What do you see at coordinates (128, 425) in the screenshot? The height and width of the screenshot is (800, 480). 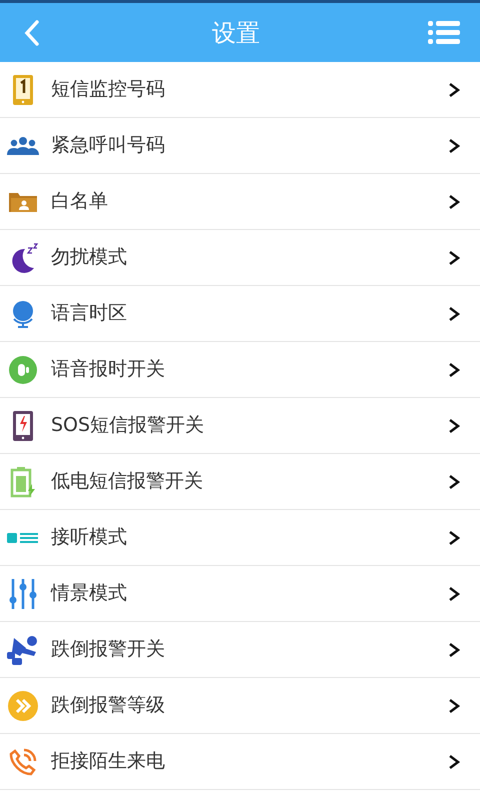 I see `item-label: SOS短信报警开关` at bounding box center [128, 425].